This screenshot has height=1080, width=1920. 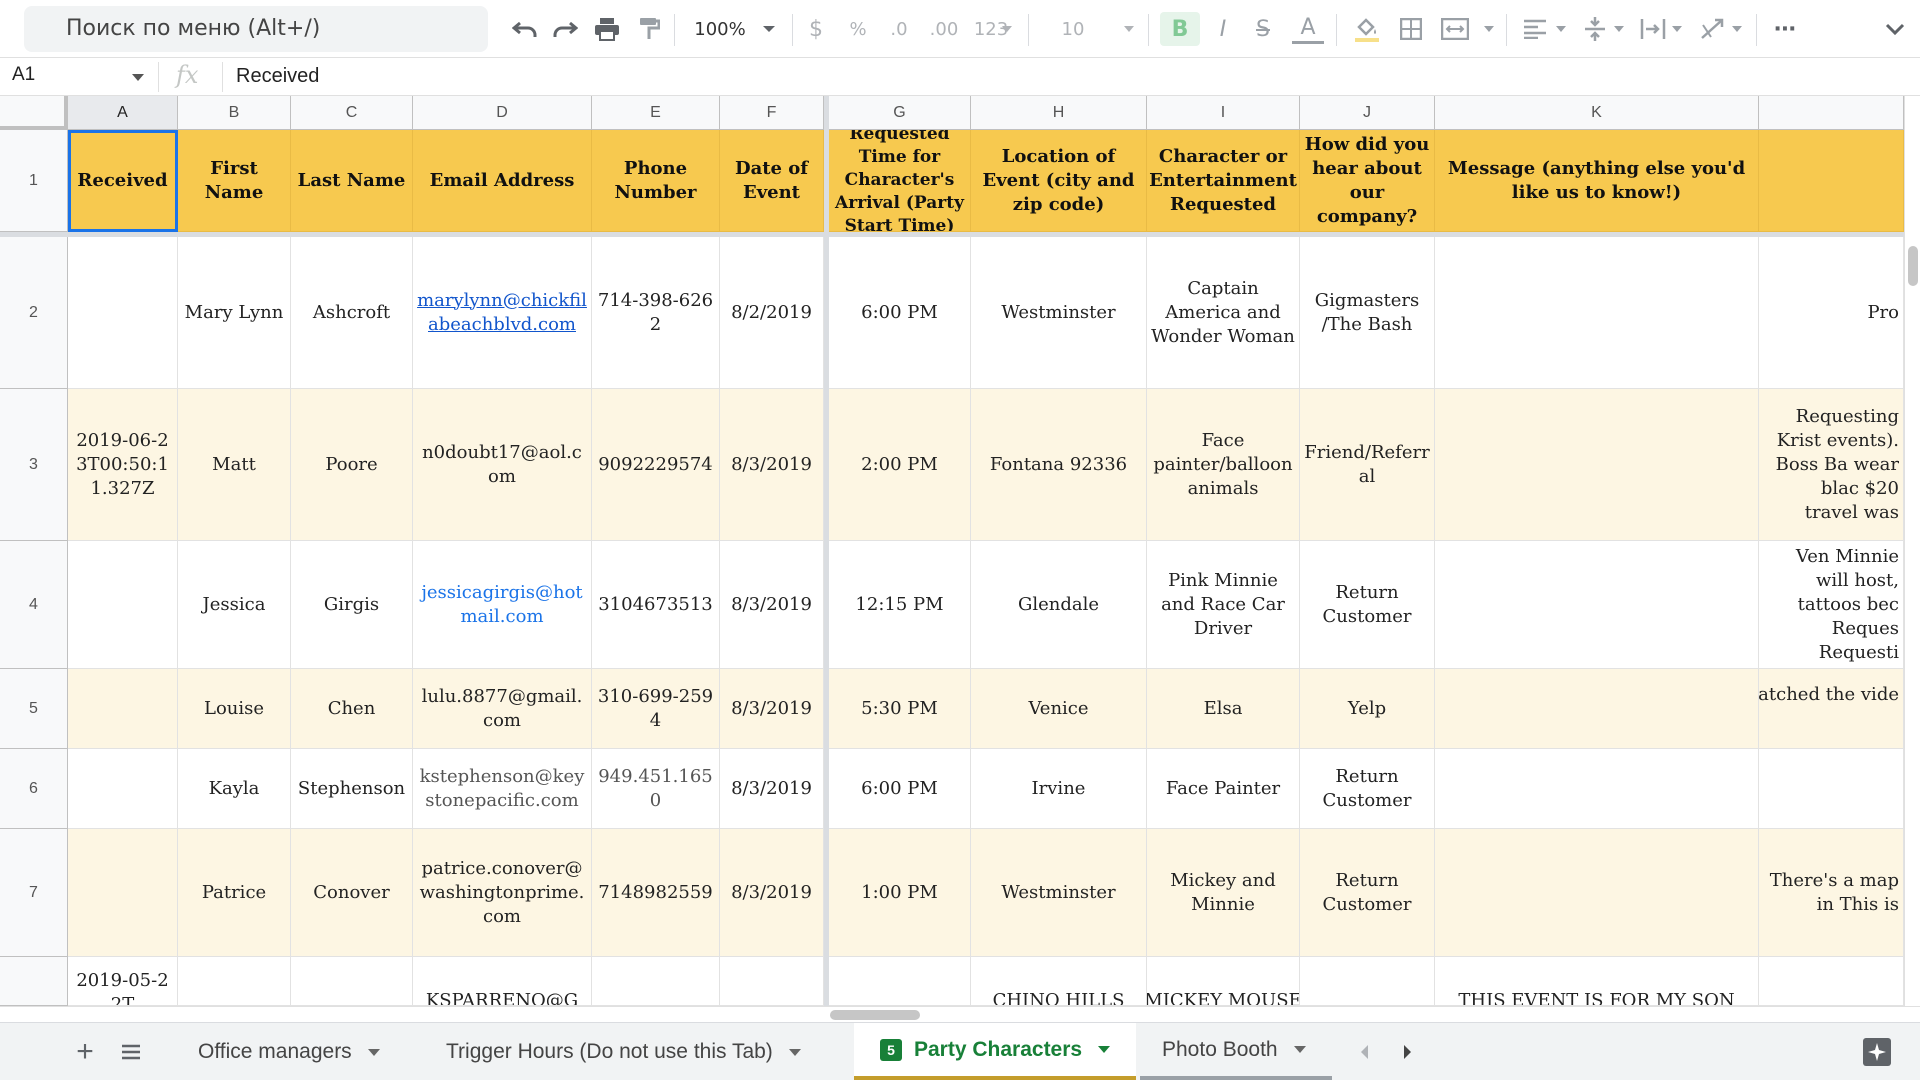 I want to click on cell-d7: patrice.conover@washingtonprime.com, so click(x=502, y=893).